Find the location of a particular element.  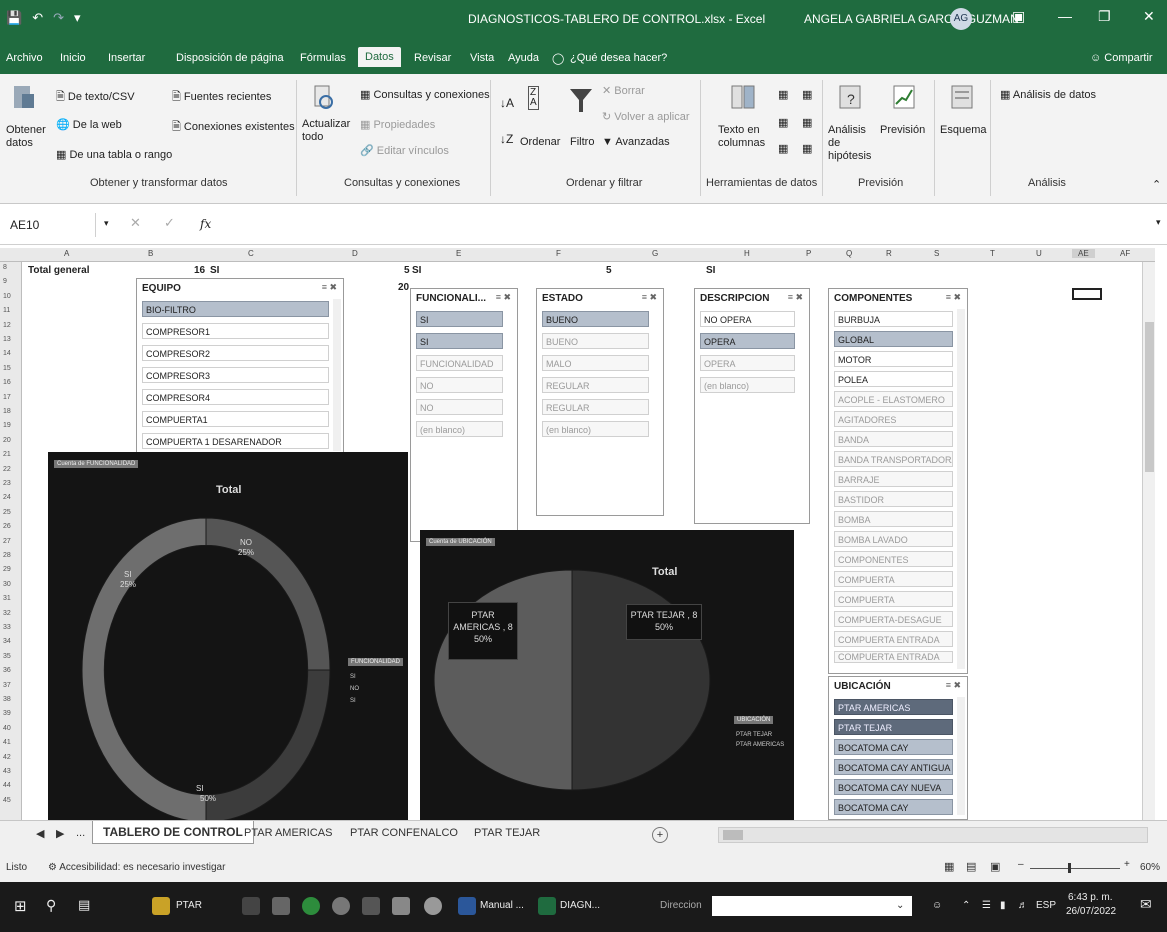

windows-start-icon: ⊞ is located at coordinates (20, 906).